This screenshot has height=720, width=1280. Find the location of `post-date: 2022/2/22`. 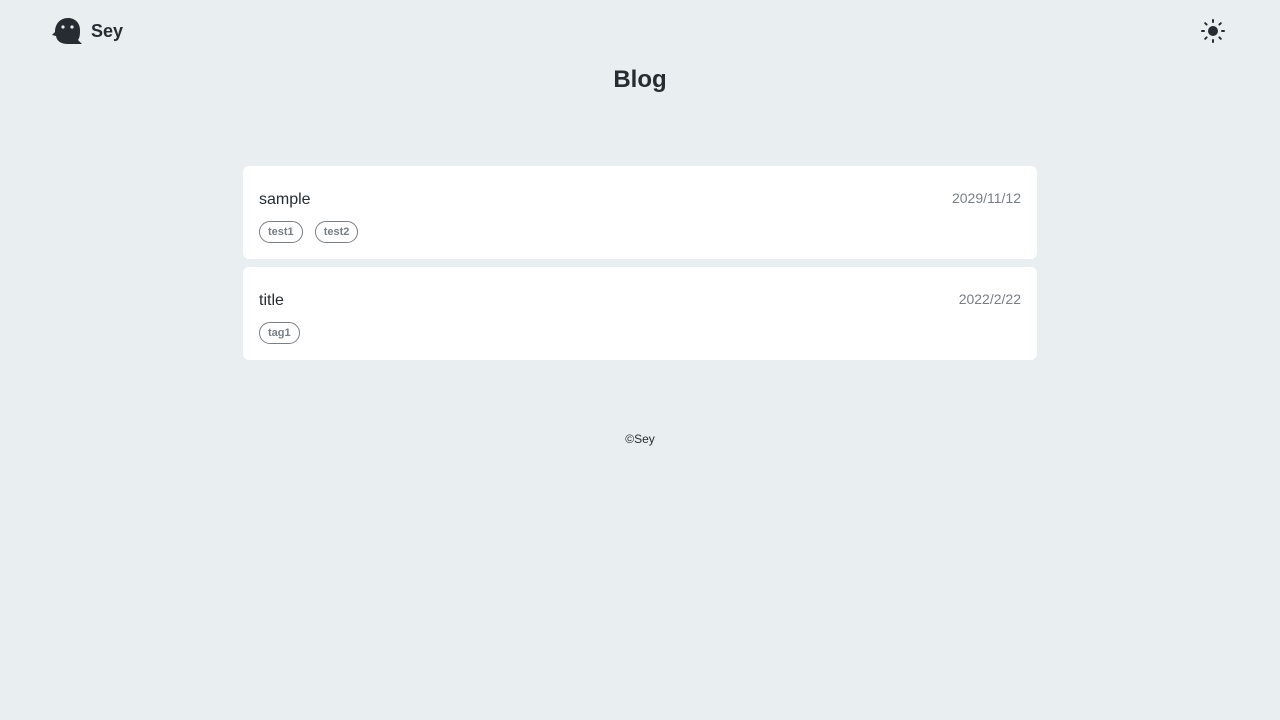

post-date: 2022/2/22 is located at coordinates (989, 299).